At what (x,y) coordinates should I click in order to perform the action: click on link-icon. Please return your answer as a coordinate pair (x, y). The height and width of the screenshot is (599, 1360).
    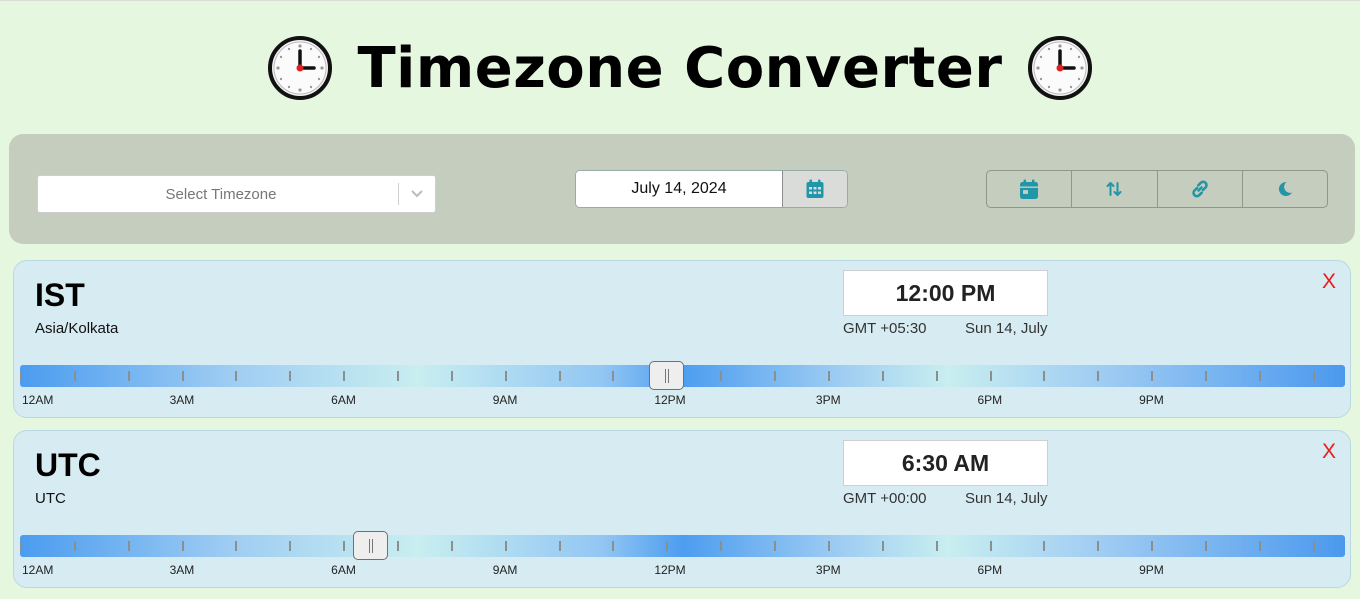
    Looking at the image, I should click on (1199, 189).